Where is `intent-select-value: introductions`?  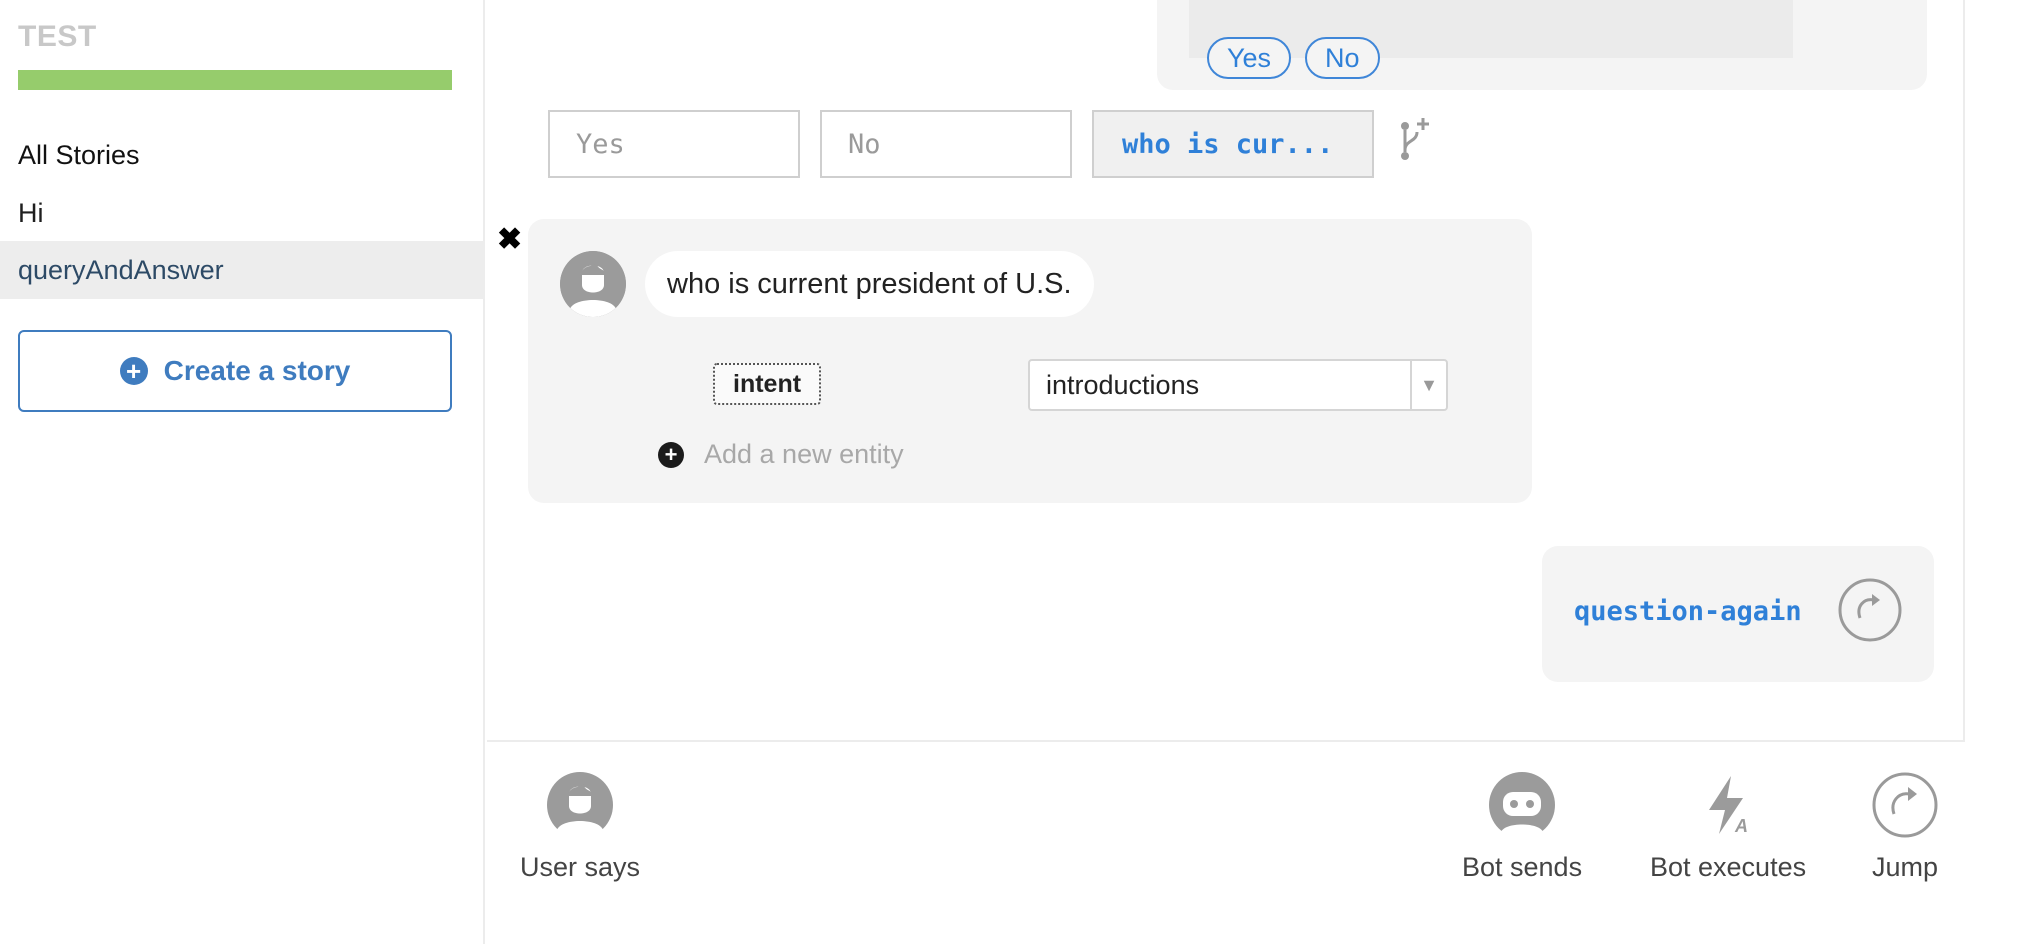
intent-select-value: introductions is located at coordinates (1123, 384).